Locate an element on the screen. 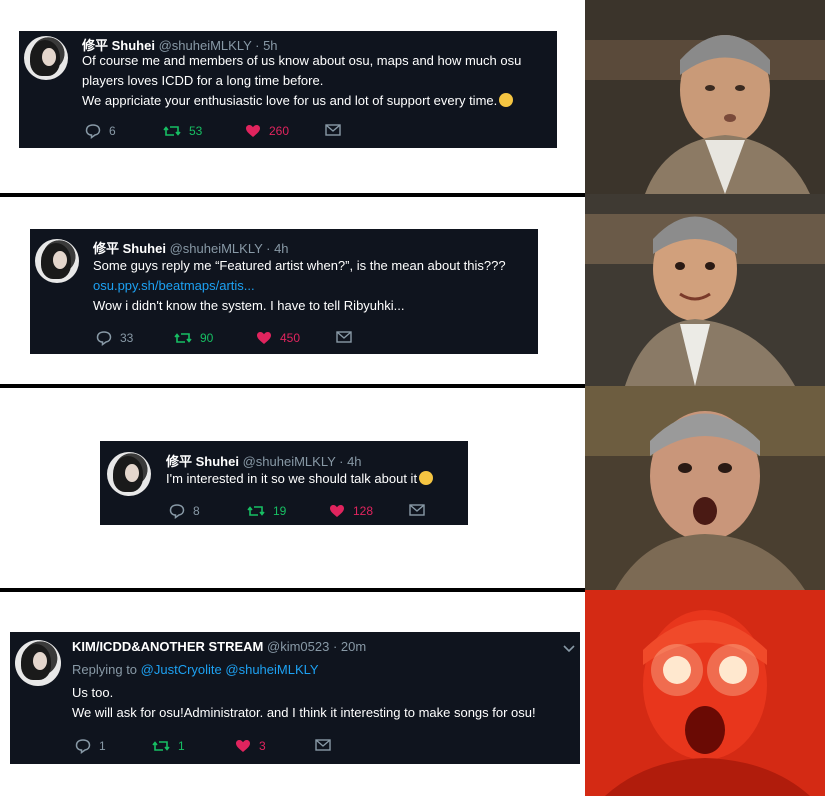  retweet-count: 53 is located at coordinates (196, 131).